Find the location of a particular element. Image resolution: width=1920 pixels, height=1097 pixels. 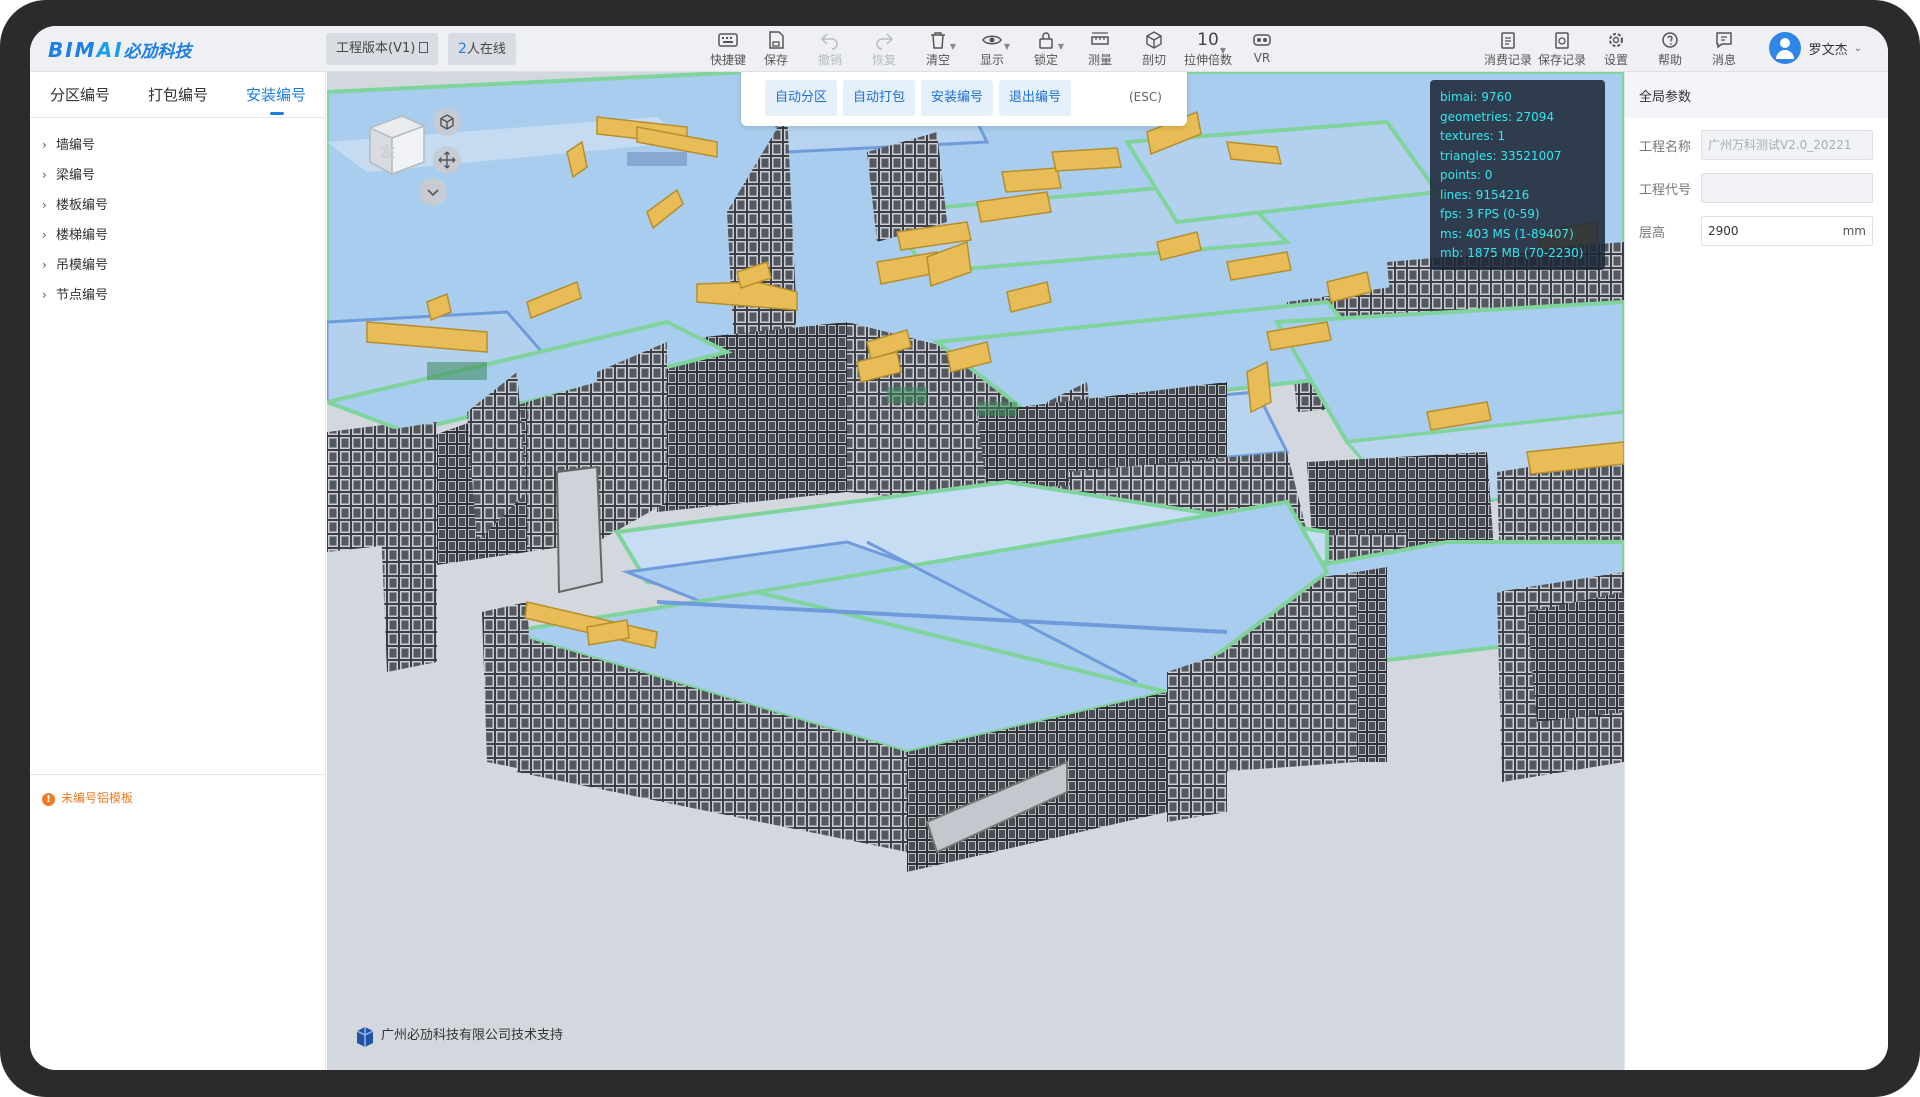

project-name-row: 工程名称 广州万科测试V2.0_20221 is located at coordinates (1759, 145).